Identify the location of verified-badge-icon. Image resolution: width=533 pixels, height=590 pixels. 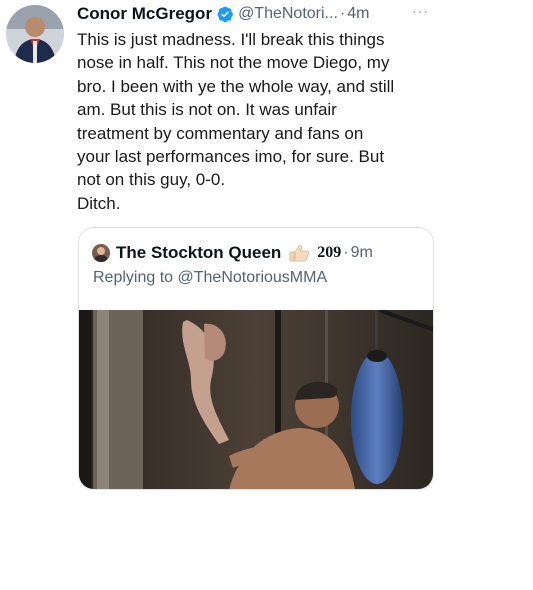
(225, 14).